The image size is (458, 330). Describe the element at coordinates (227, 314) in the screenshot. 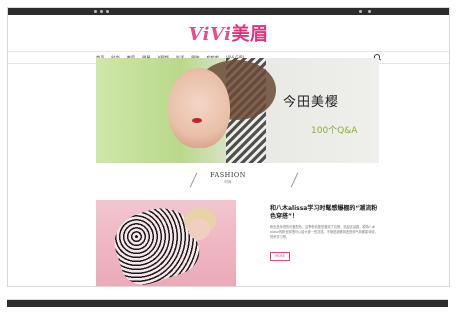

I see `second-page-frame` at that location.